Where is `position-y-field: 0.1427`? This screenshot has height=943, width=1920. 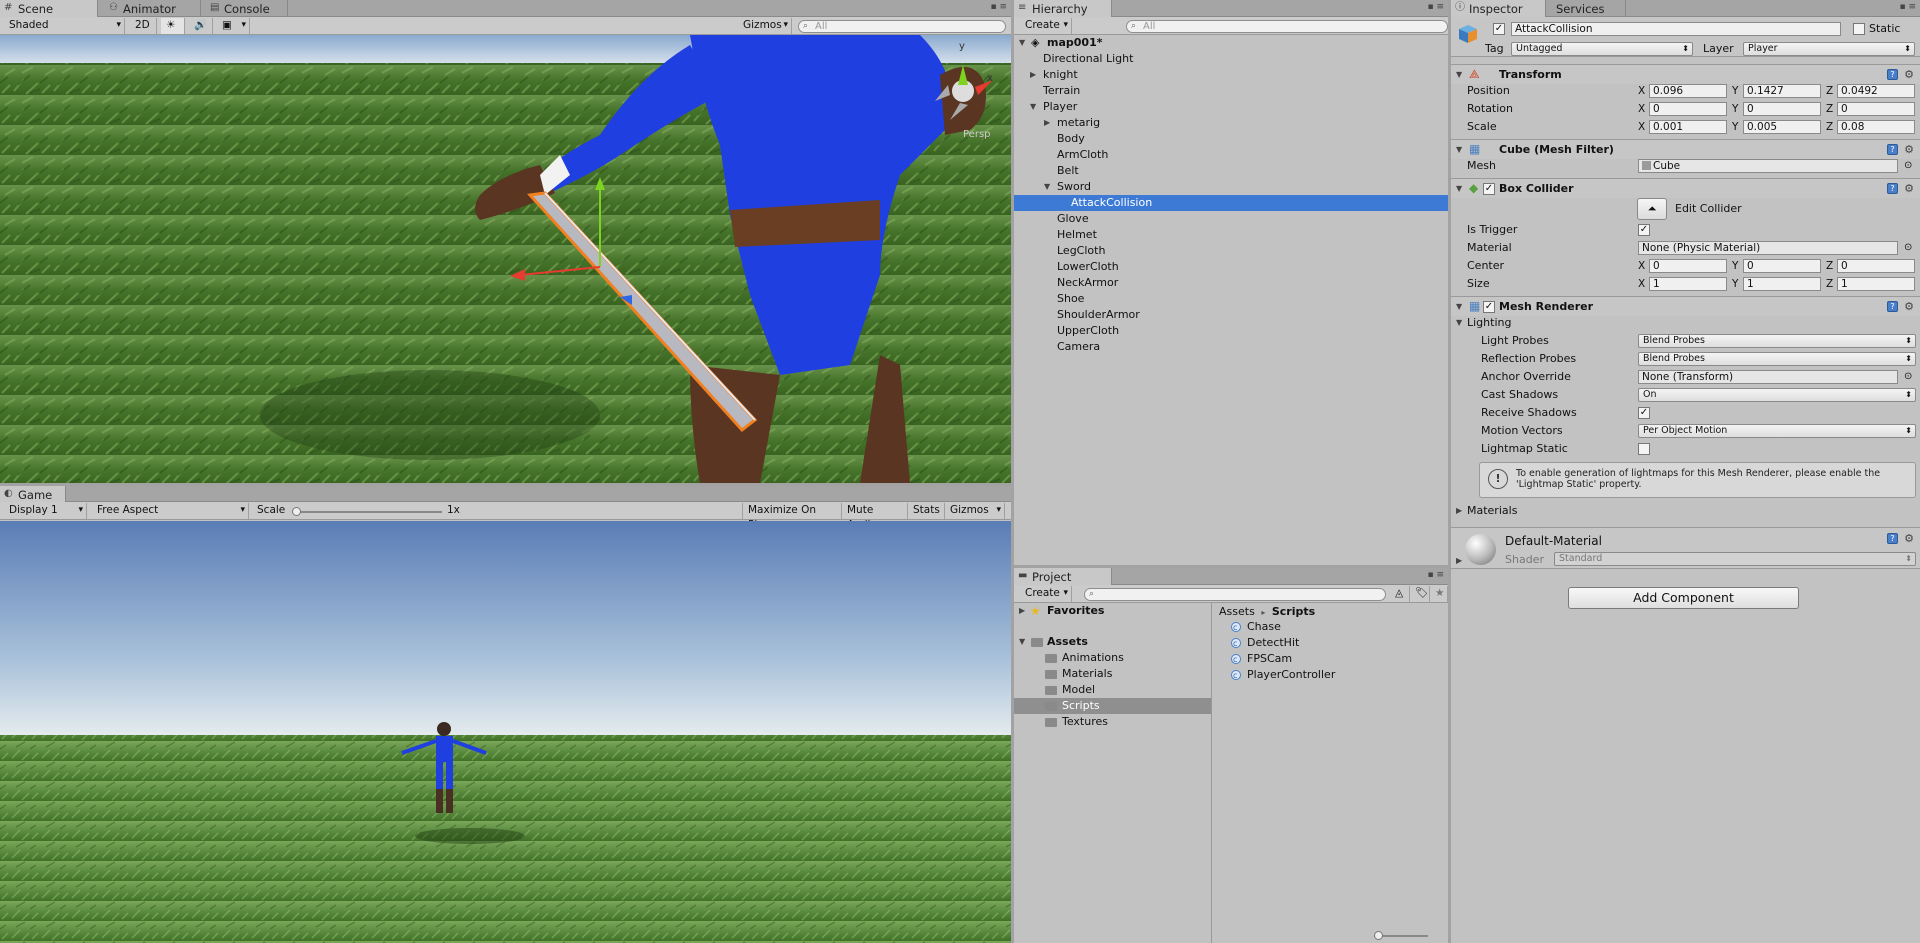
position-y-field: 0.1427 is located at coordinates (1782, 91).